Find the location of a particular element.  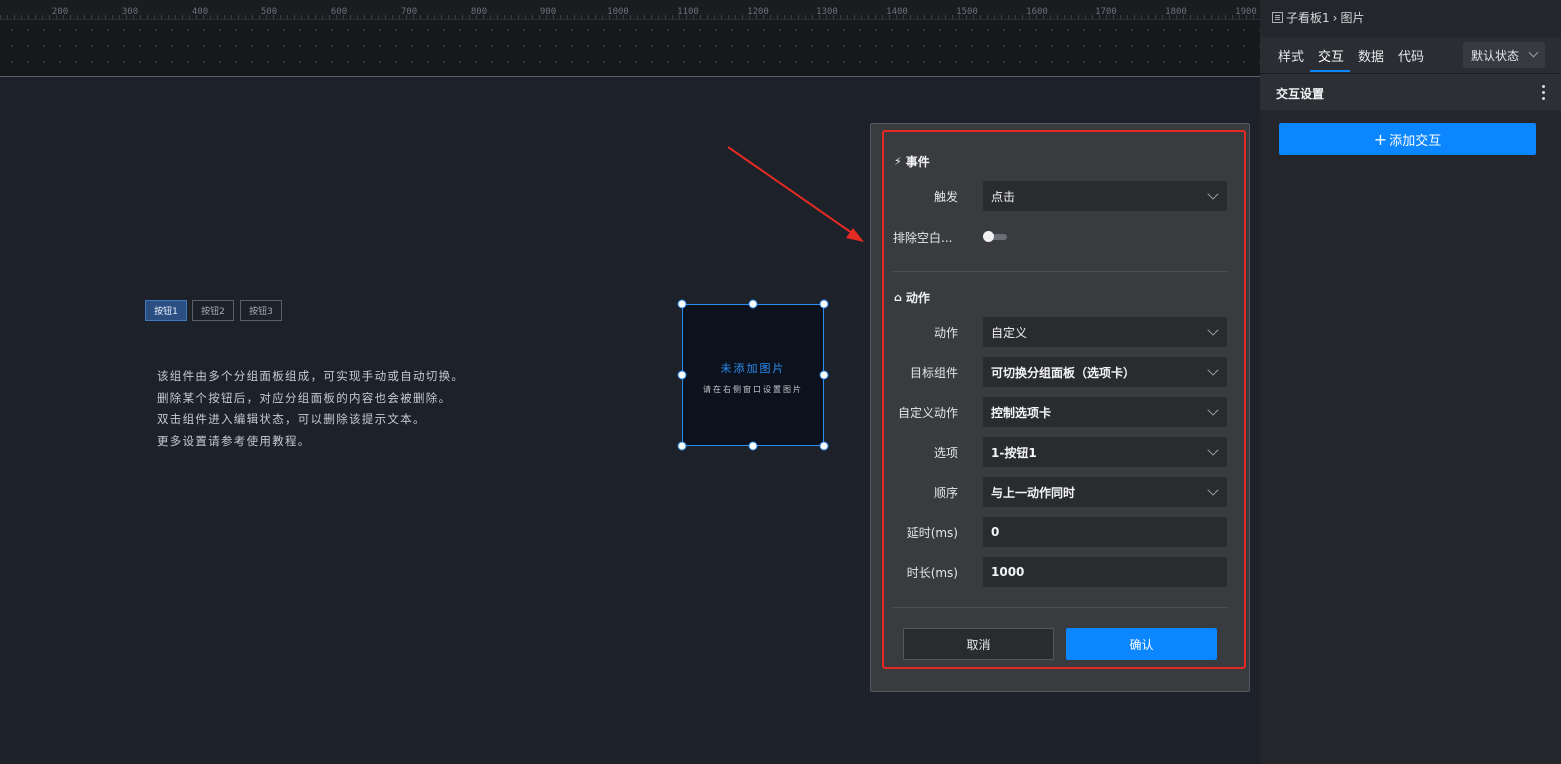

custom-action-value: 控制选项卡 is located at coordinates (1021, 412).